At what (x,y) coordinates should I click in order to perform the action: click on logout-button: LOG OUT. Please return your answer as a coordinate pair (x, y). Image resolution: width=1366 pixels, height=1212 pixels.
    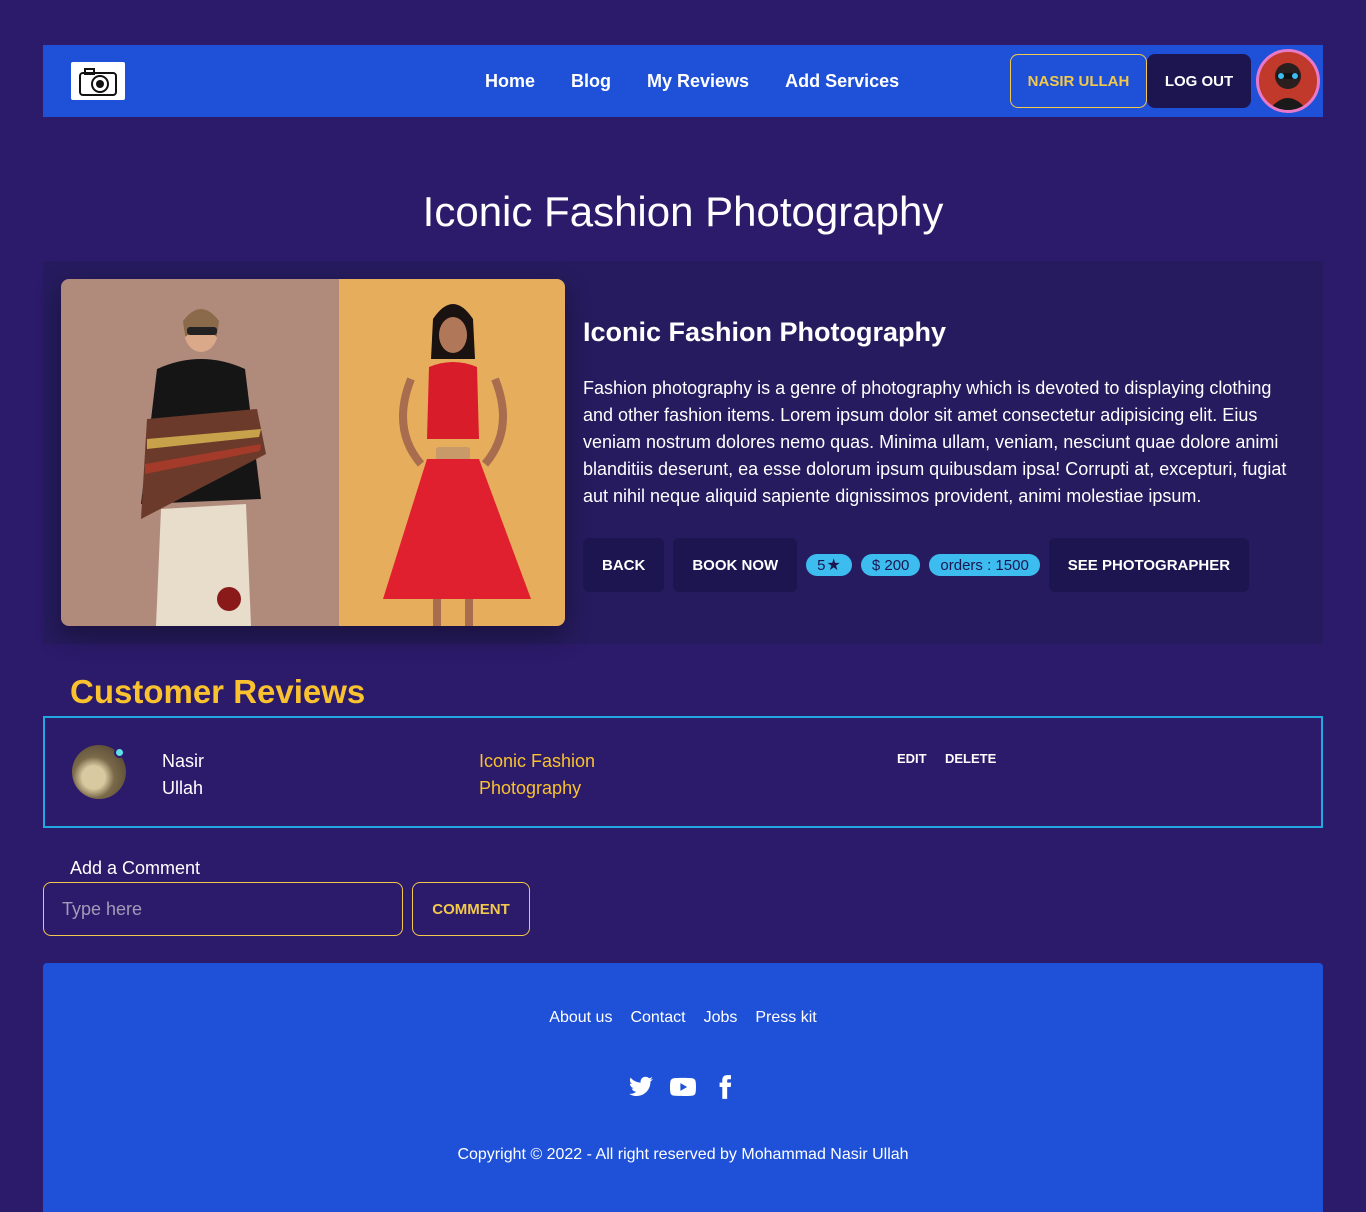
    Looking at the image, I should click on (1199, 81).